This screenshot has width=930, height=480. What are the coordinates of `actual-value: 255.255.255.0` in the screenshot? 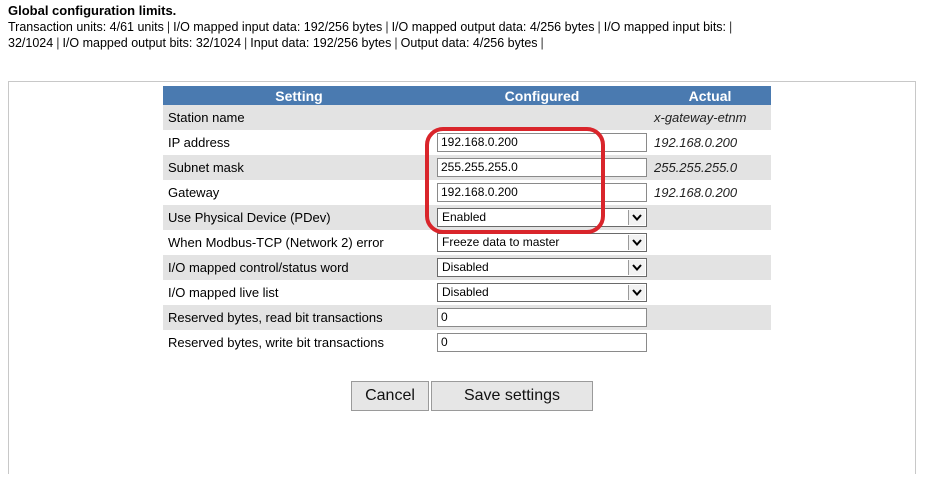 It's located at (710, 167).